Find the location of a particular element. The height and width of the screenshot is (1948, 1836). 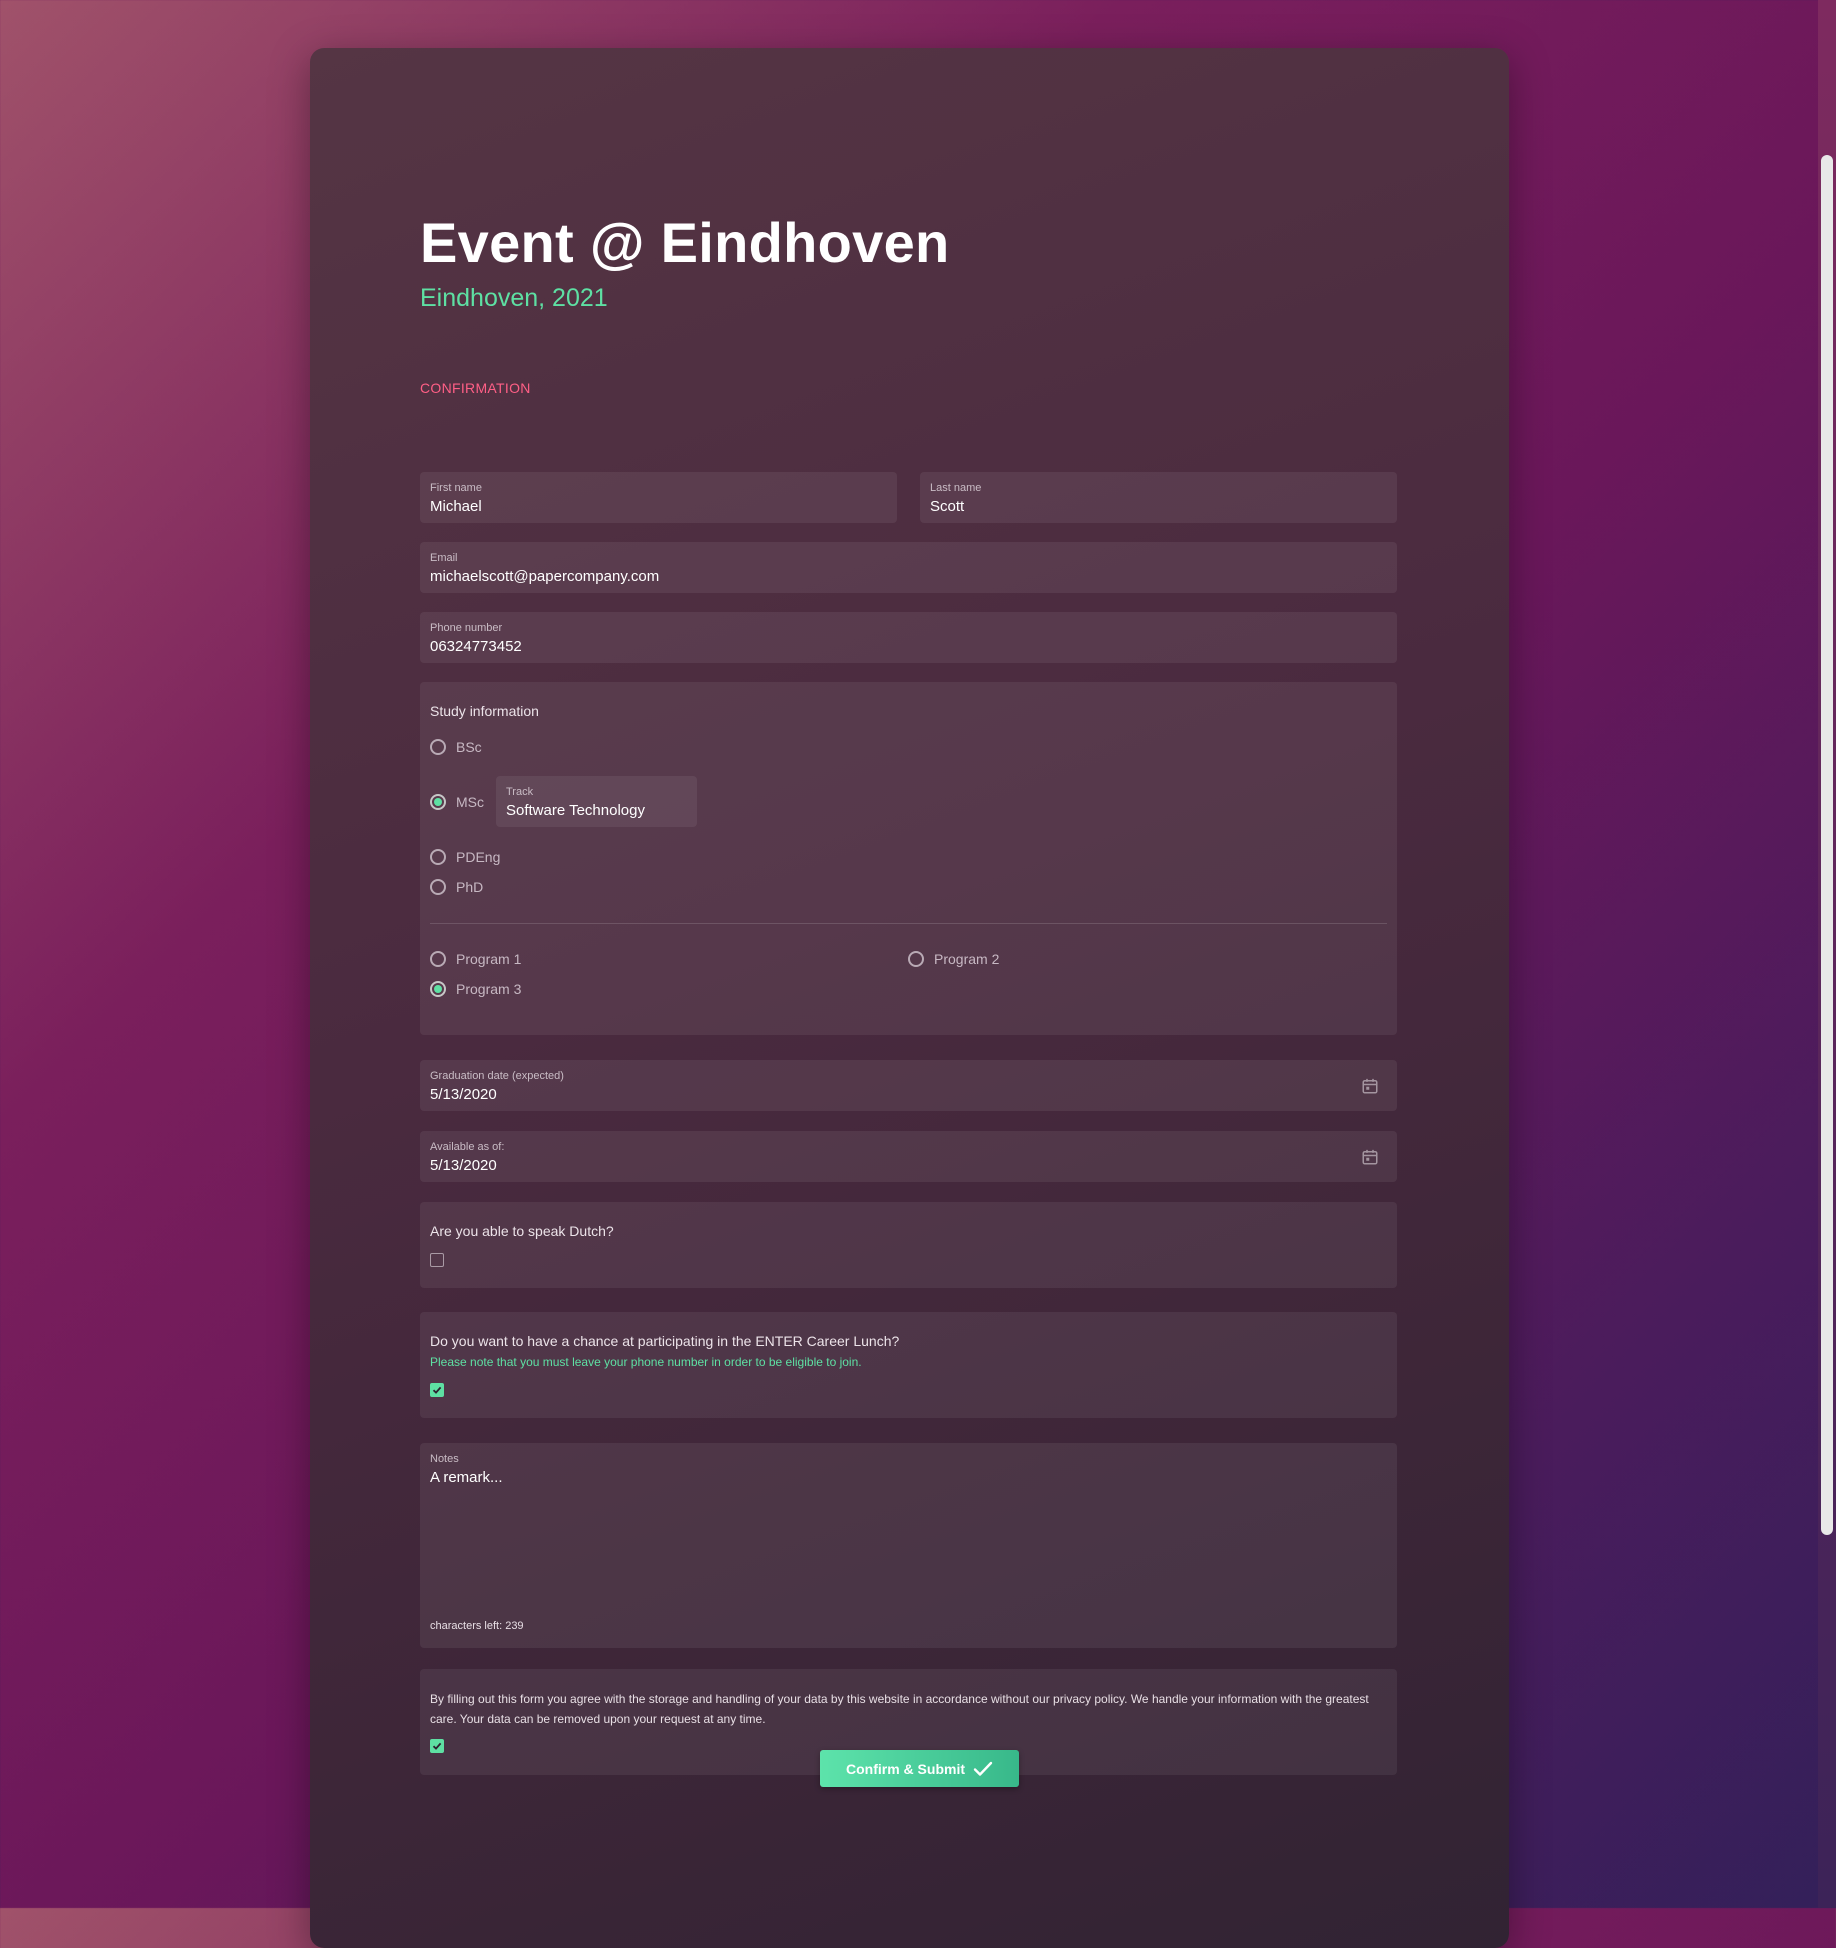

confirm-submit-button: Confirm & Submit is located at coordinates (919, 1768).